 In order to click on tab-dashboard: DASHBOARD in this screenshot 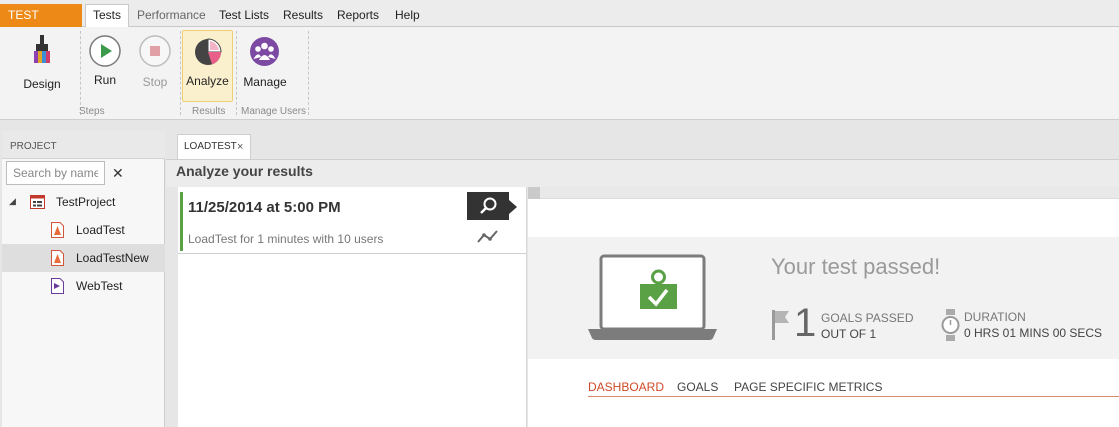, I will do `click(626, 387)`.